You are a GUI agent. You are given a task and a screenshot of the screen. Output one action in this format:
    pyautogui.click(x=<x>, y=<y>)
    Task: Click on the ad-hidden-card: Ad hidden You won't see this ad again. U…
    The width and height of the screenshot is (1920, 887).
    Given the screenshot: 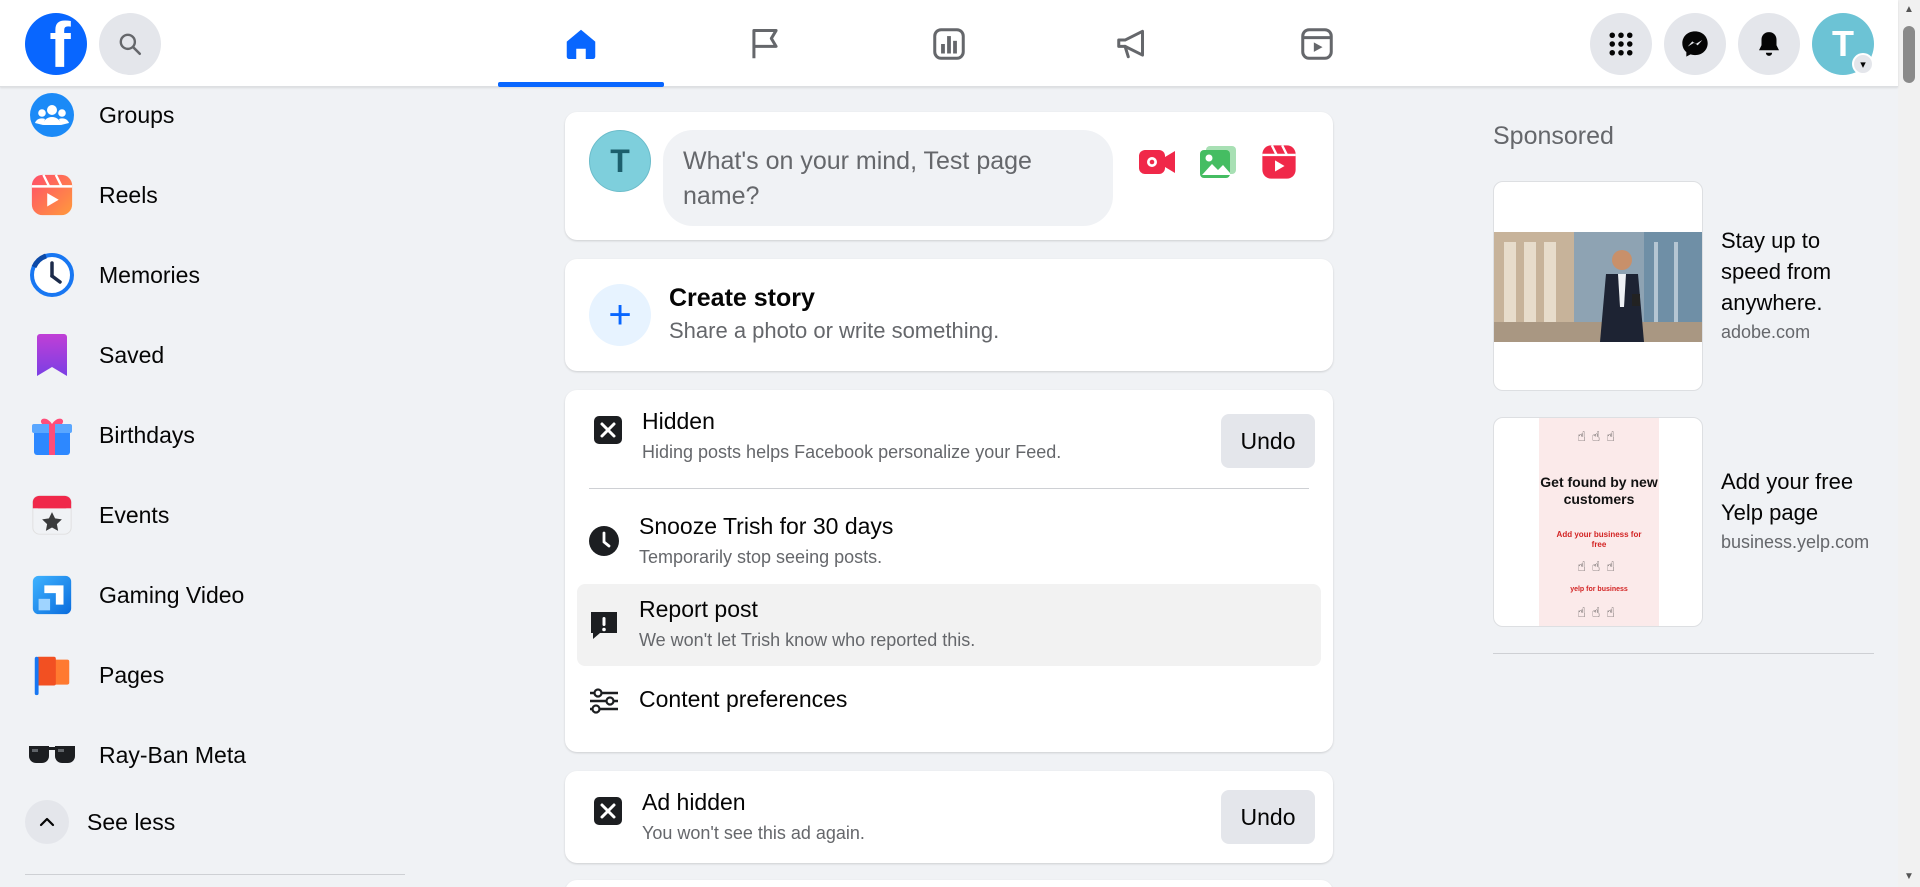 What is the action you would take?
    pyautogui.click(x=949, y=817)
    